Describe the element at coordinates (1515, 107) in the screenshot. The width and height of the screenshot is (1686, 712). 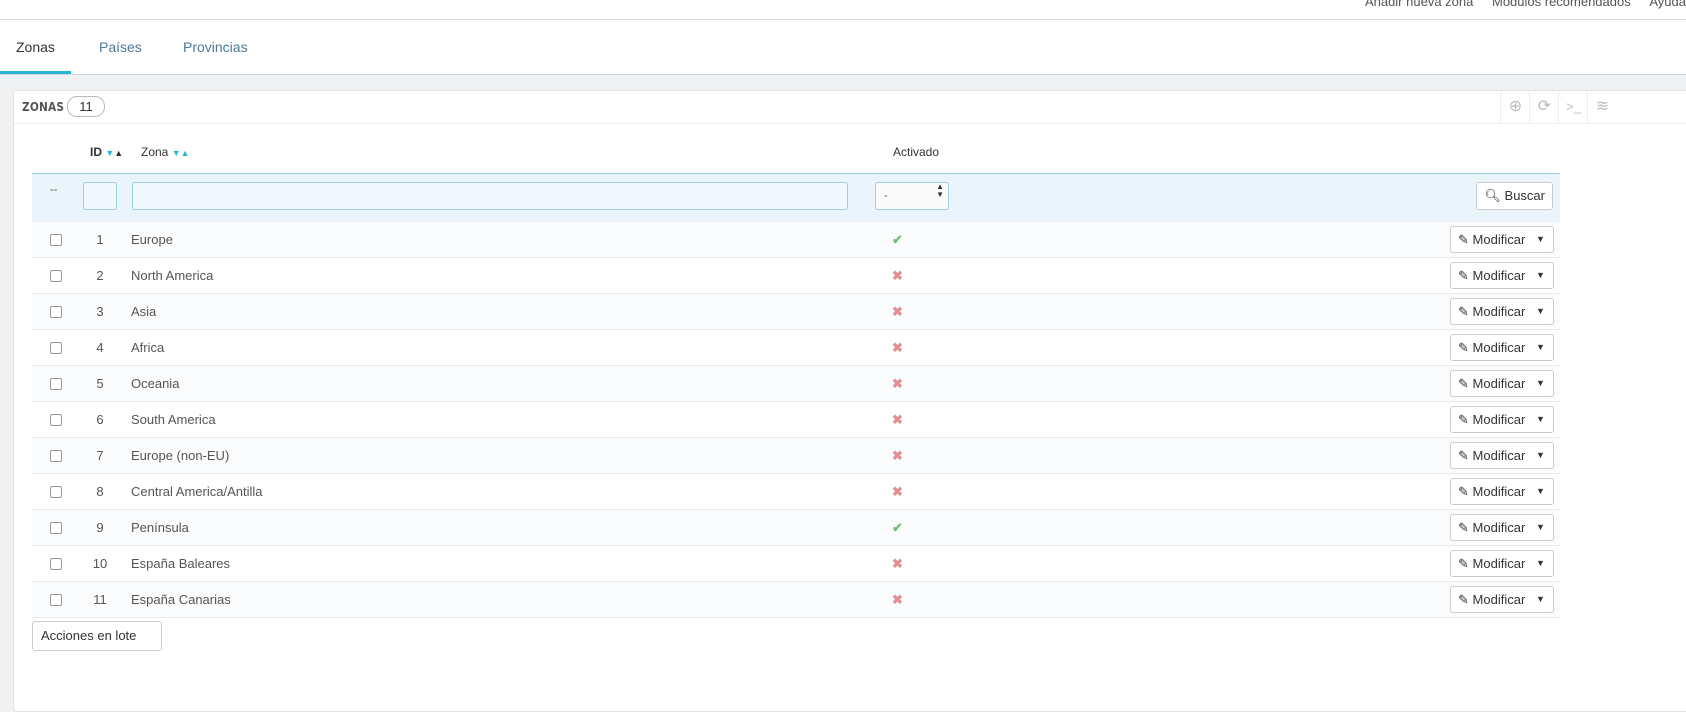
I see `add-circle-icon: ⊕` at that location.